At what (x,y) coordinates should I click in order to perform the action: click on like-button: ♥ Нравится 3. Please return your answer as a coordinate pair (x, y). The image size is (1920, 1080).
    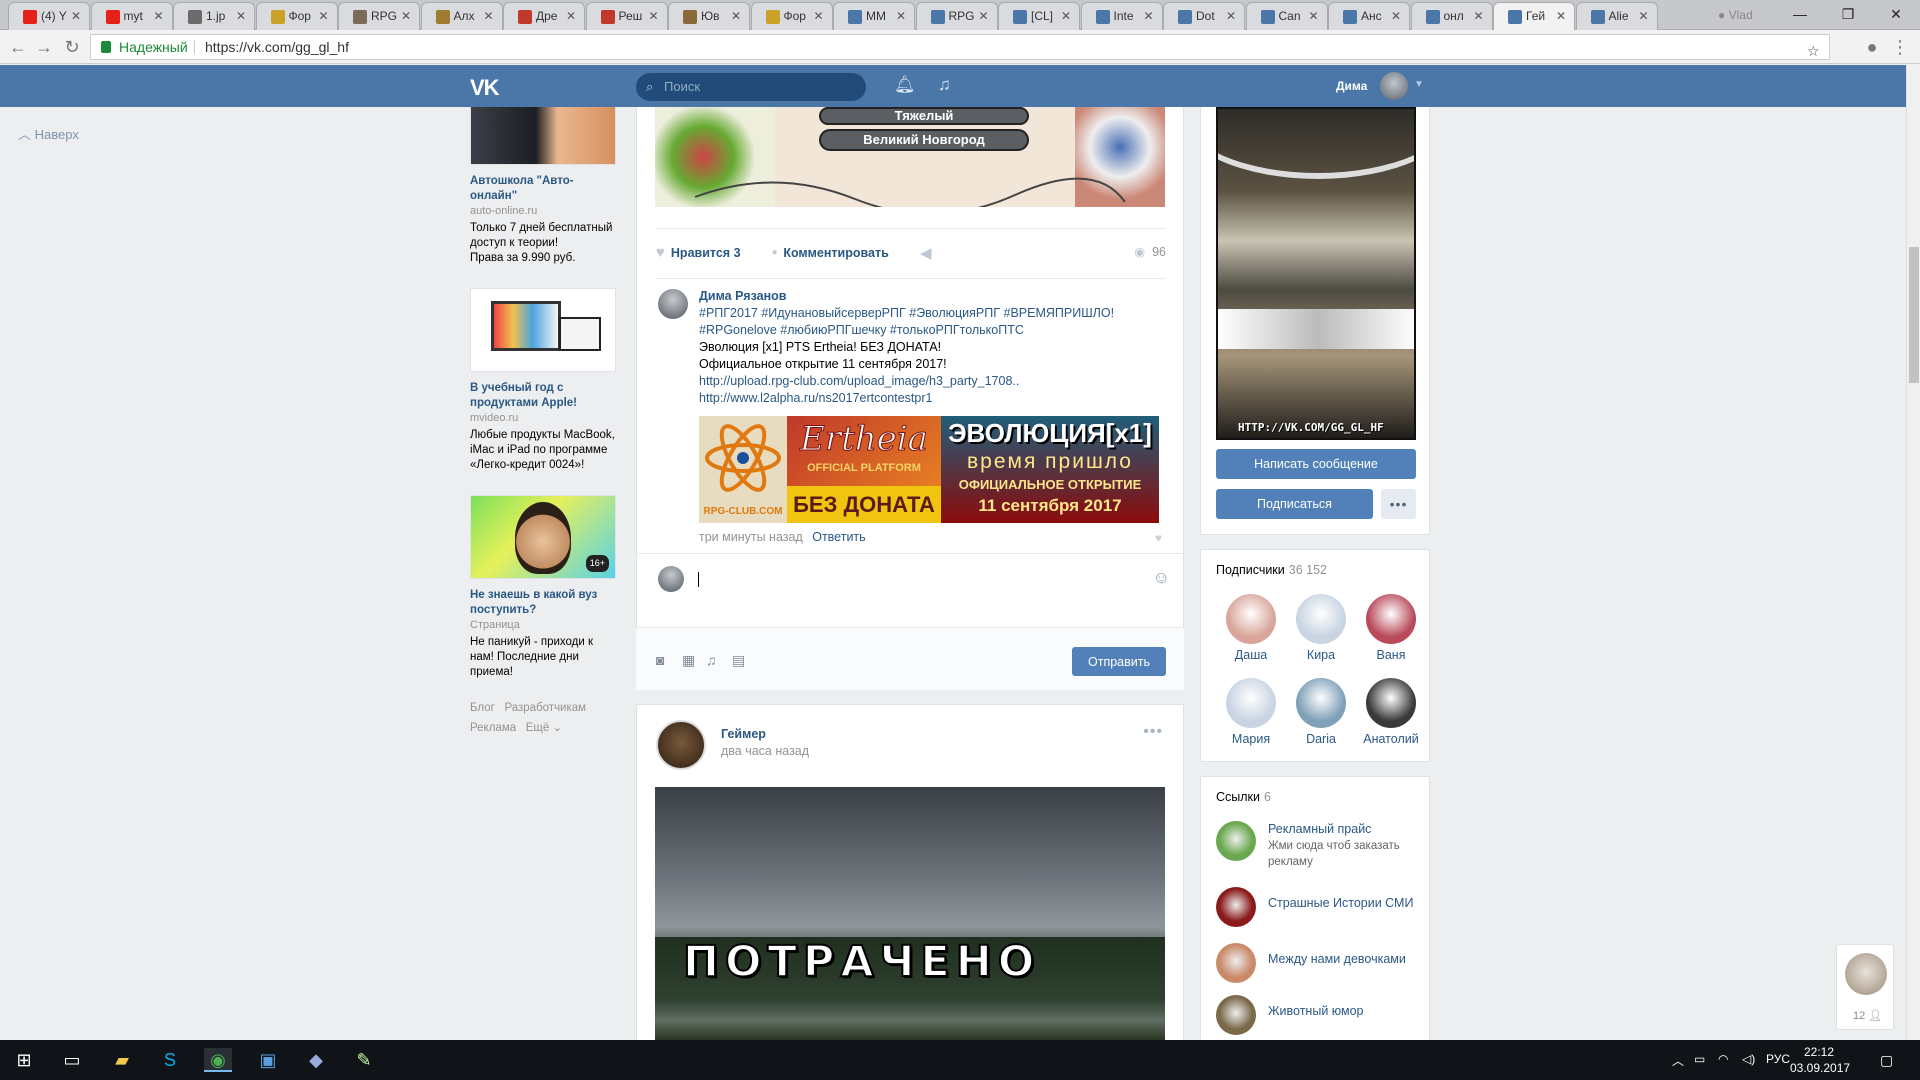
    Looking at the image, I should click on (698, 252).